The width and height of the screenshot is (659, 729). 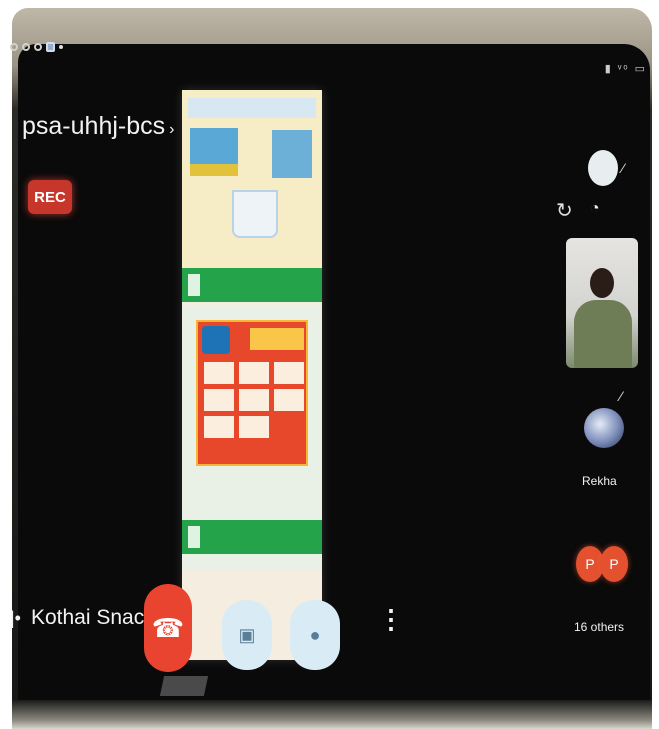 I want to click on more-notifications-dot-icon, so click(x=61, y=47).